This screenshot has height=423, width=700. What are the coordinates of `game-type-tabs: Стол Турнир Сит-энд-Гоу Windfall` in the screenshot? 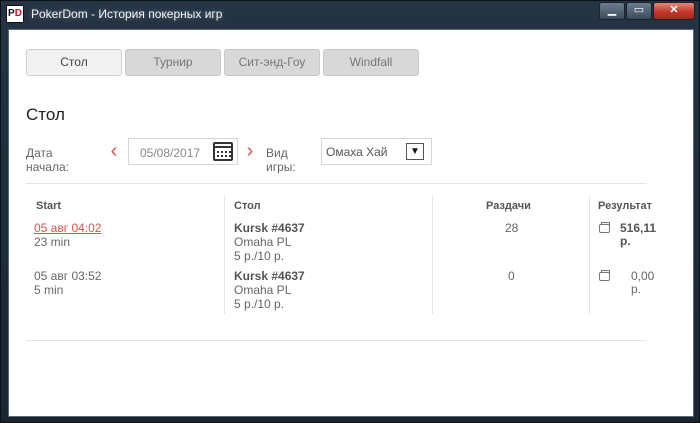 It's located at (224, 62).